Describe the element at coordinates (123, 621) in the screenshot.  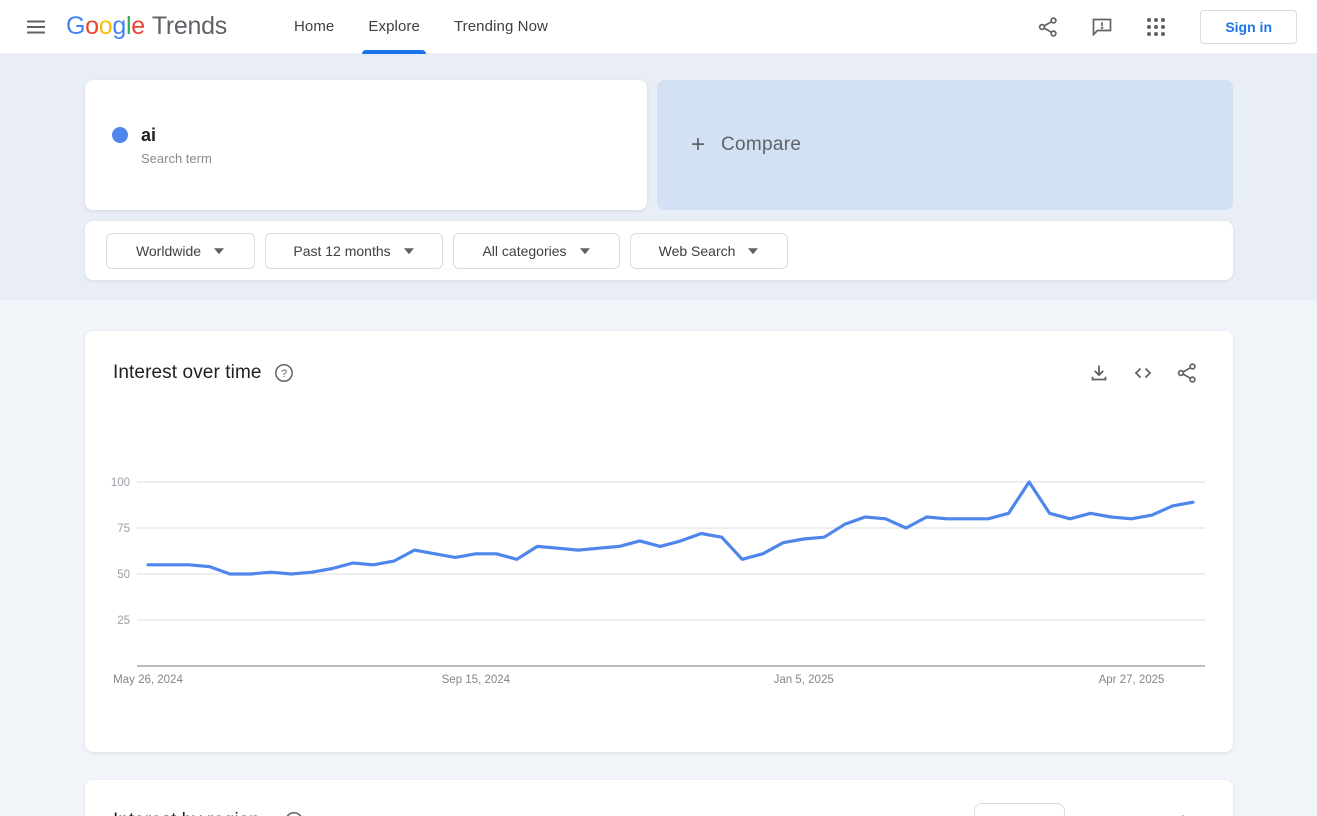
I see `svg-text: 25` at that location.